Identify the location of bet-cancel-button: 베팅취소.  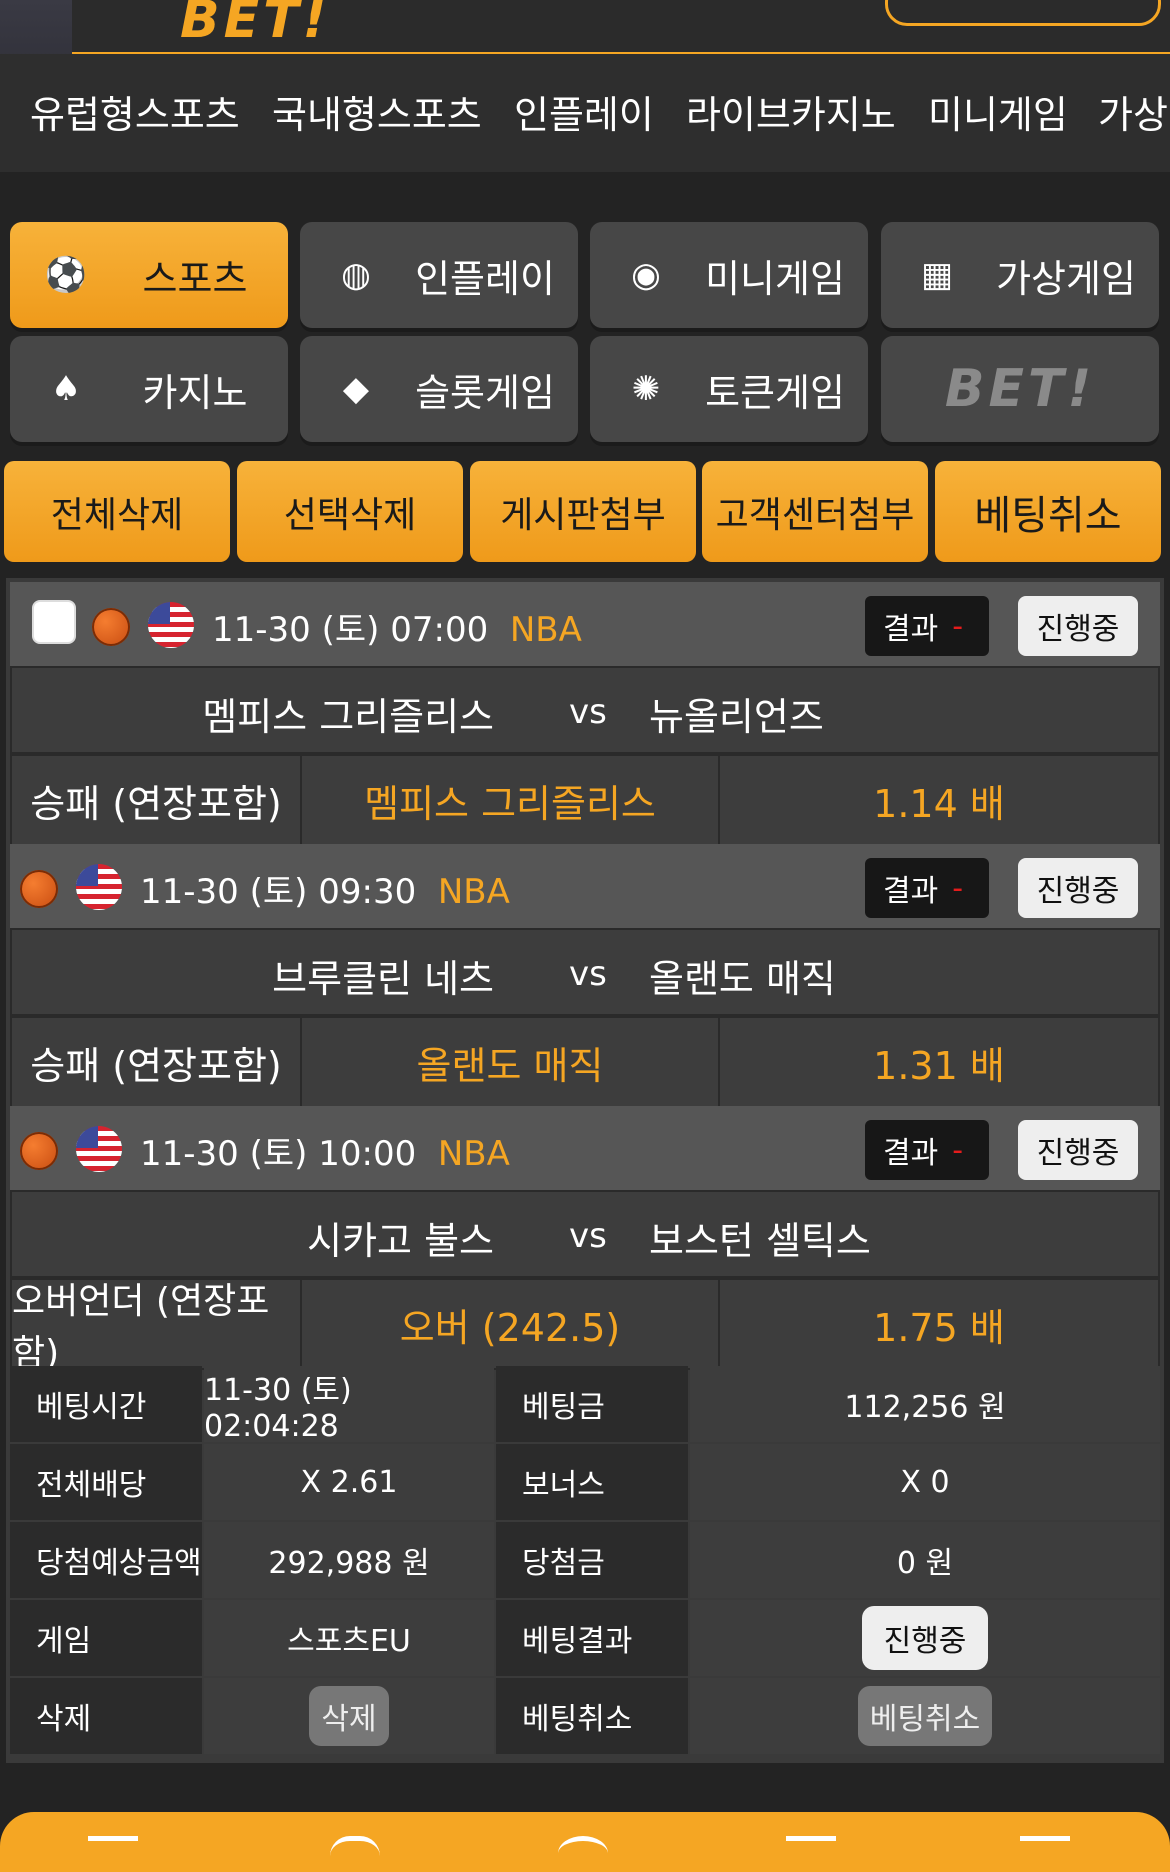
(925, 1716).